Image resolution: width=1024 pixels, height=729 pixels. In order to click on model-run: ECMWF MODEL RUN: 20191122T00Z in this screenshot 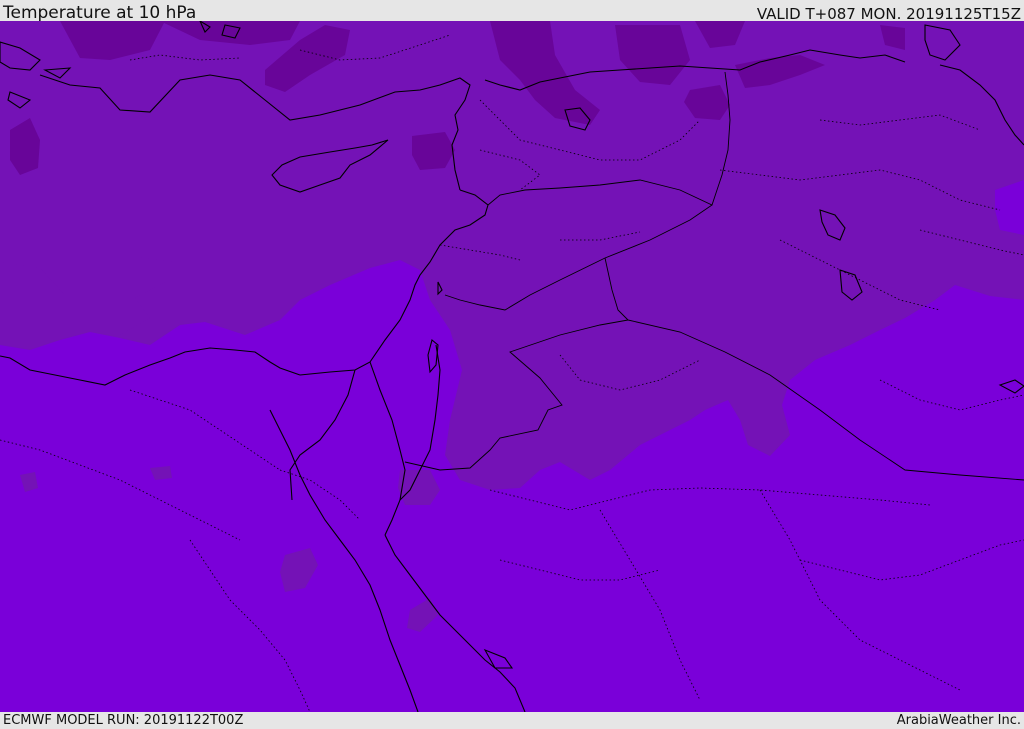, I will do `click(123, 720)`.